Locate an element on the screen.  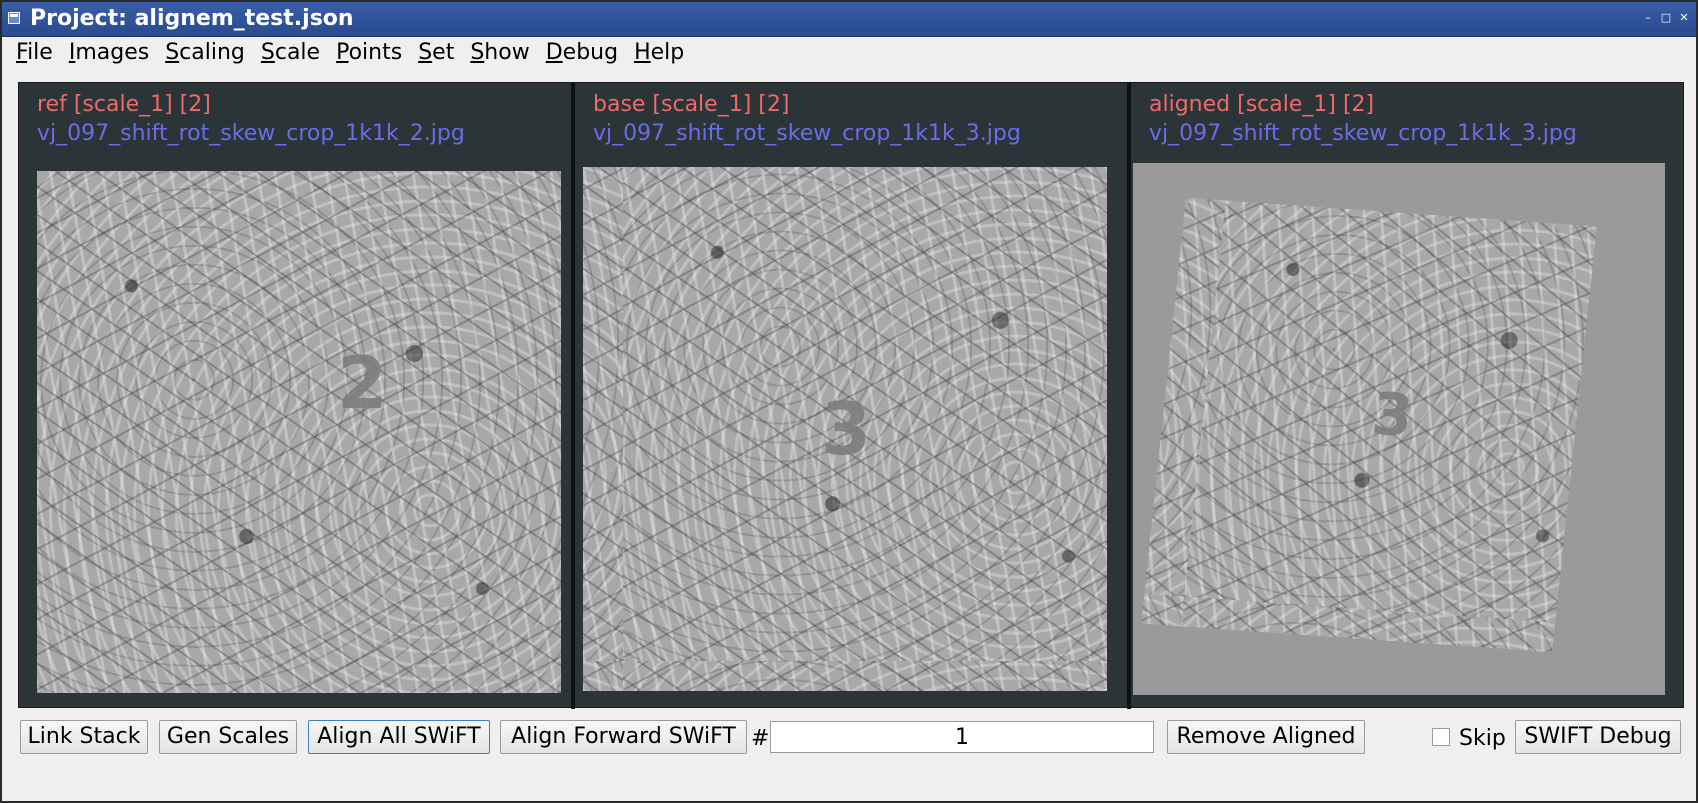
aligned-role-label: aligned [scale_1] [2] is located at coordinates (1262, 104).